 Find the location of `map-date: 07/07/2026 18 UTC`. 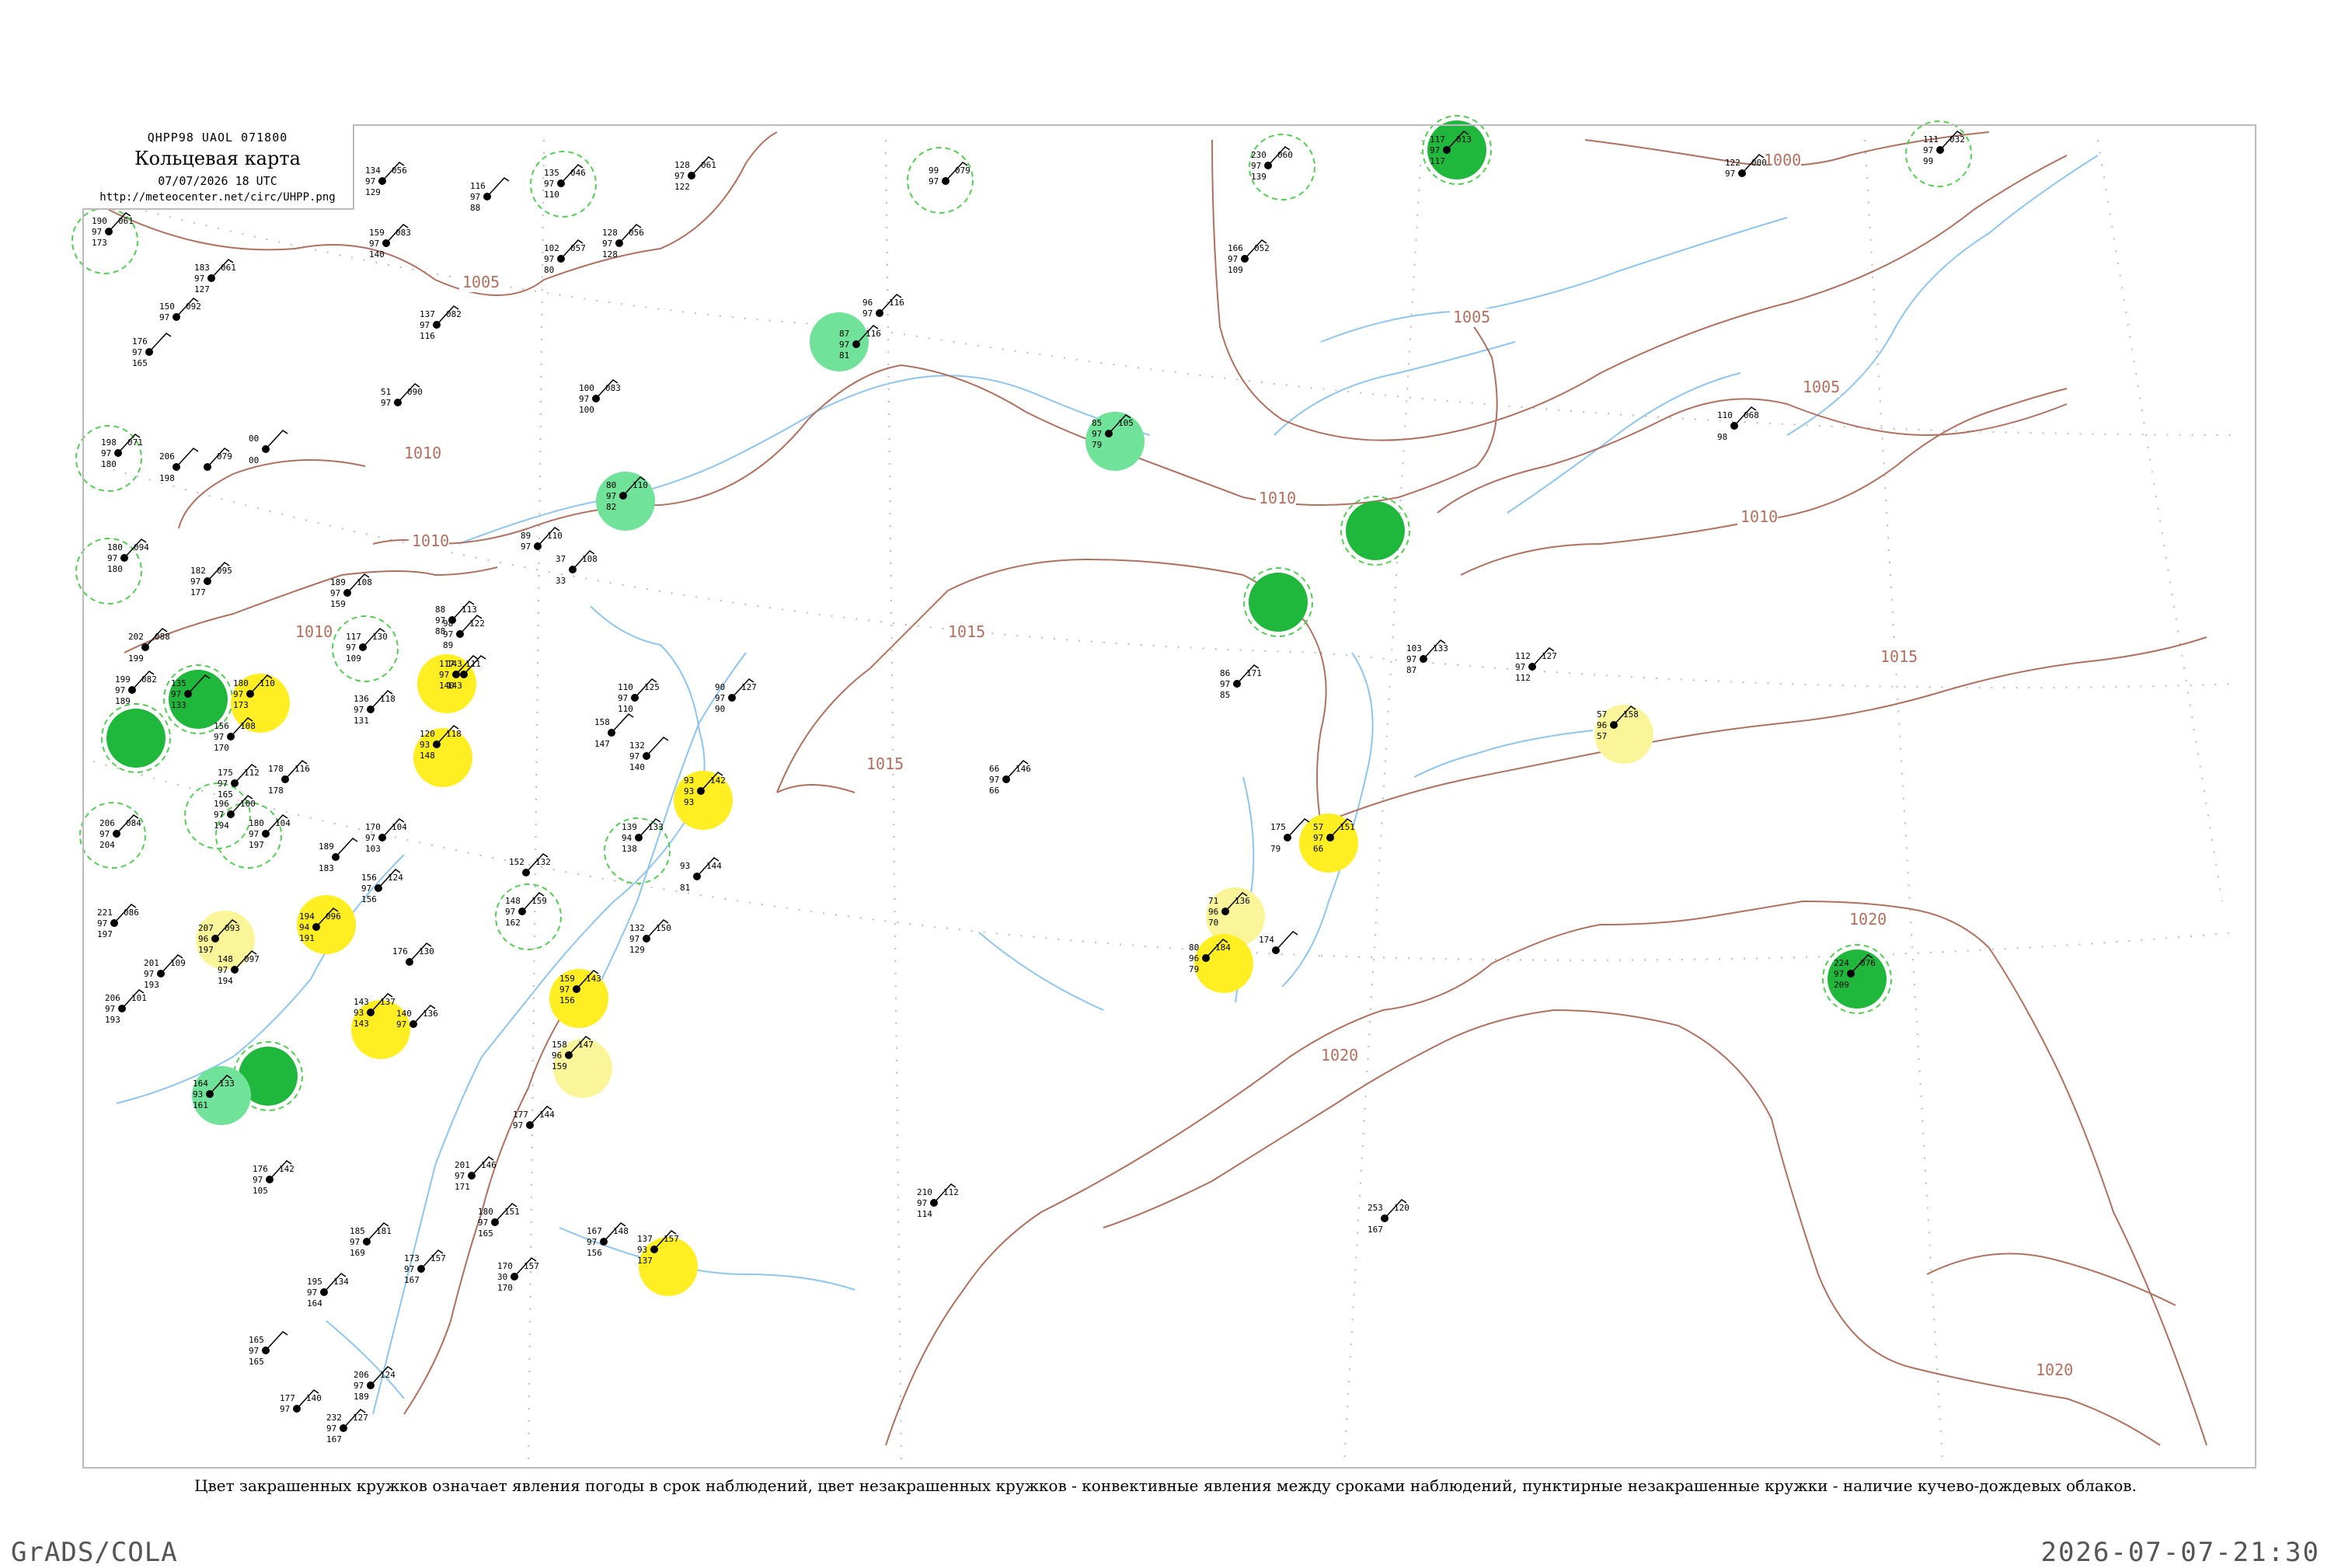

map-date: 07/07/2026 18 UTC is located at coordinates (217, 181).